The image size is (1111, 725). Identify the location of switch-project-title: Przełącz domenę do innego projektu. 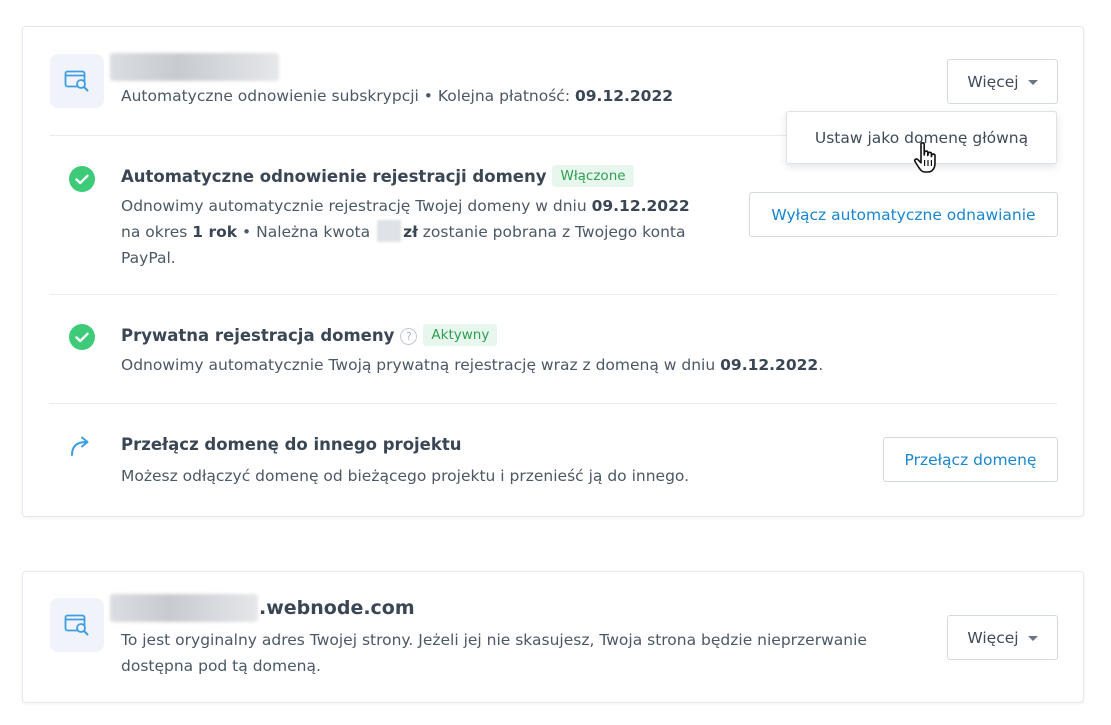
(291, 444).